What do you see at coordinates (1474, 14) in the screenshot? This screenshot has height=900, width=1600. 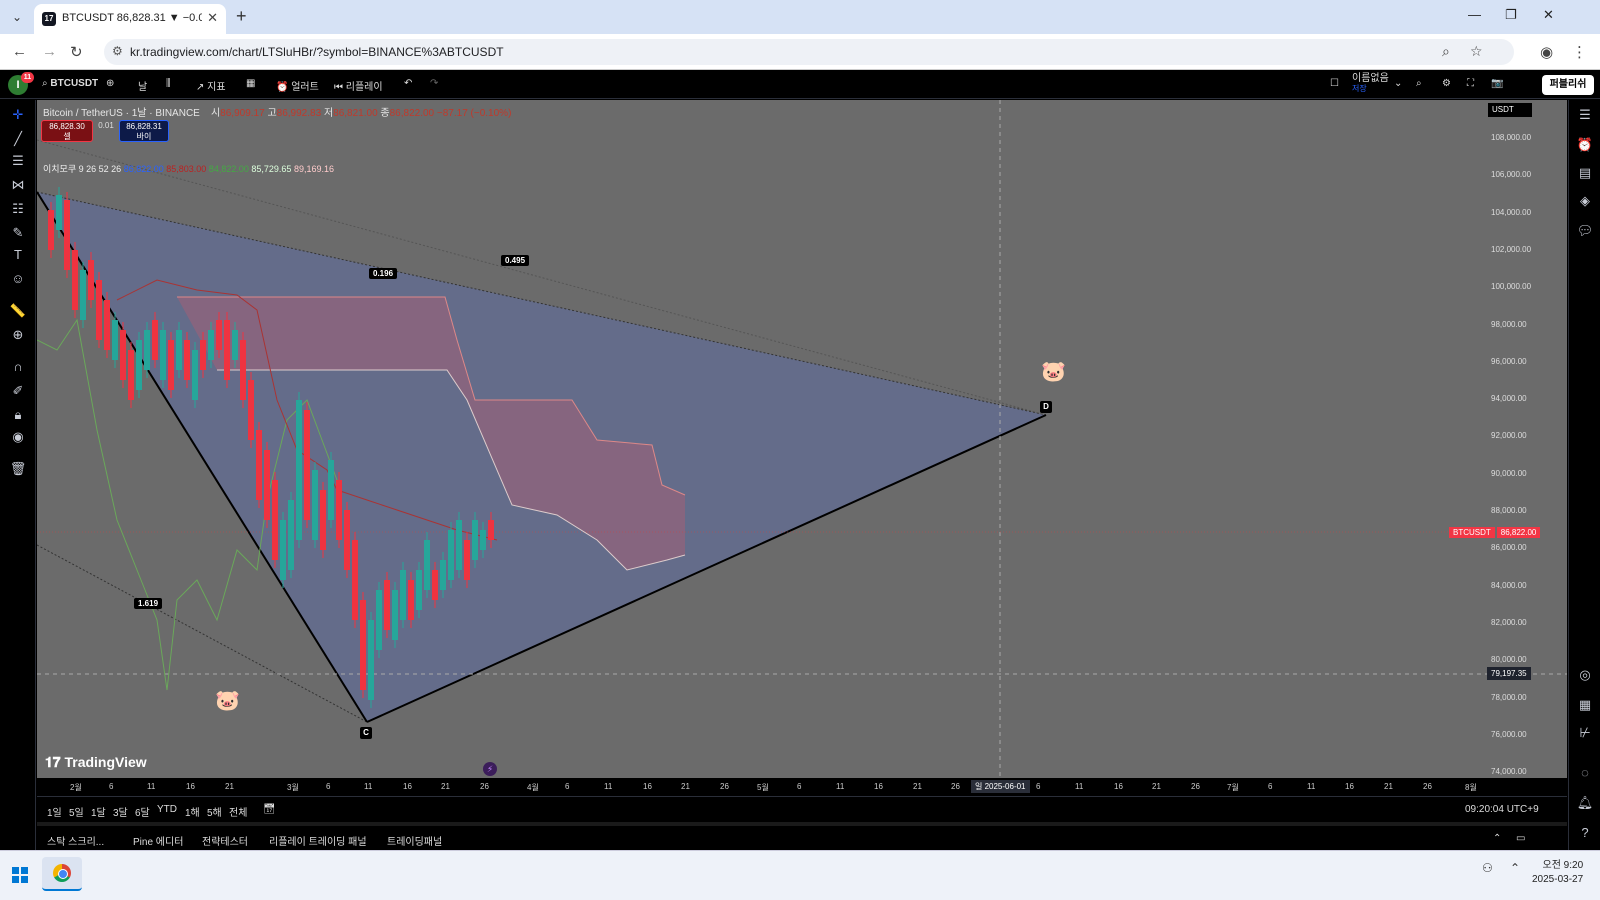 I see `minimize-icon: —` at bounding box center [1474, 14].